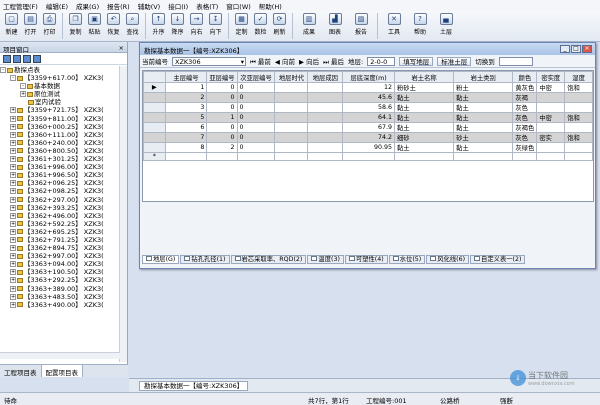  I want to click on menu-item: 工程管理(F), so click(20, 6).